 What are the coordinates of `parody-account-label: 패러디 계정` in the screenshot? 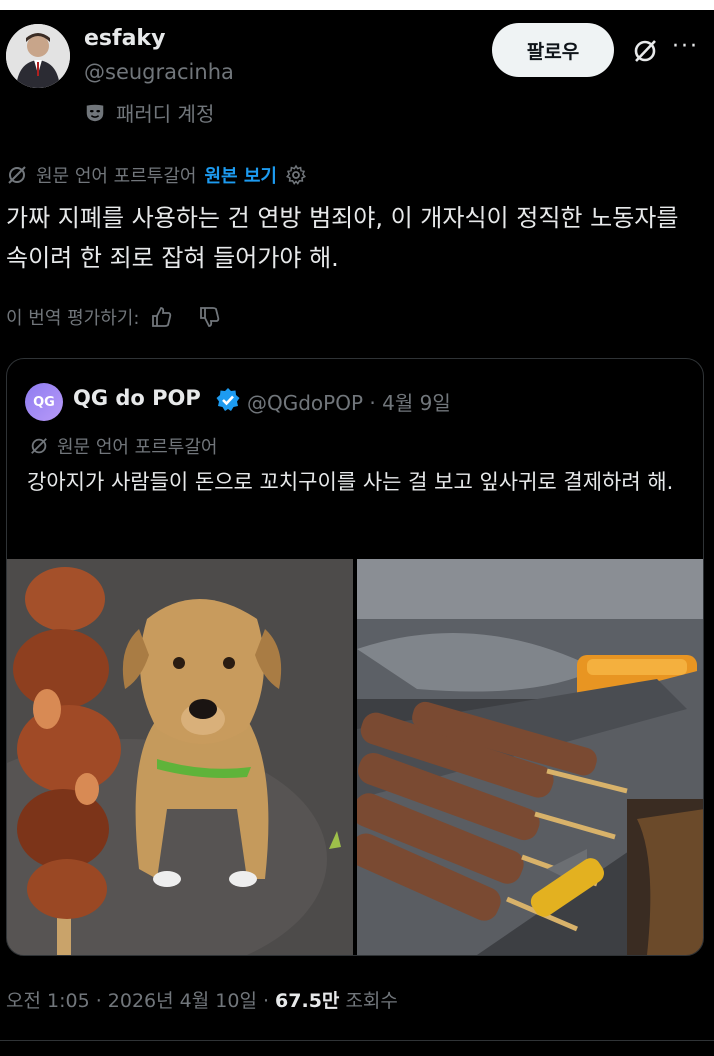 It's located at (149, 112).